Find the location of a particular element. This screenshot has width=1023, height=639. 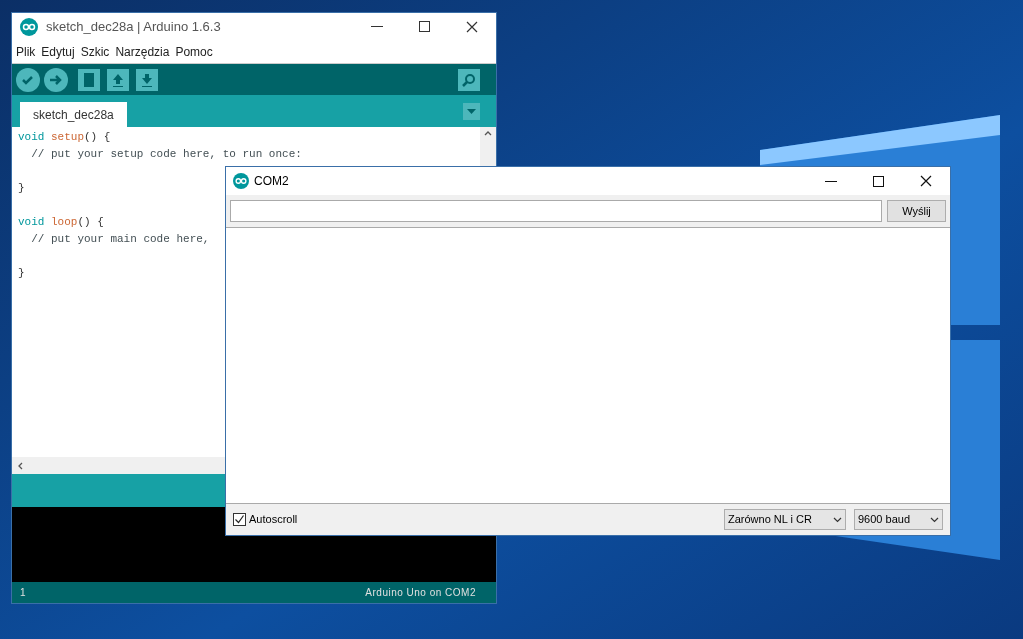

new-file-icon is located at coordinates (89, 79).